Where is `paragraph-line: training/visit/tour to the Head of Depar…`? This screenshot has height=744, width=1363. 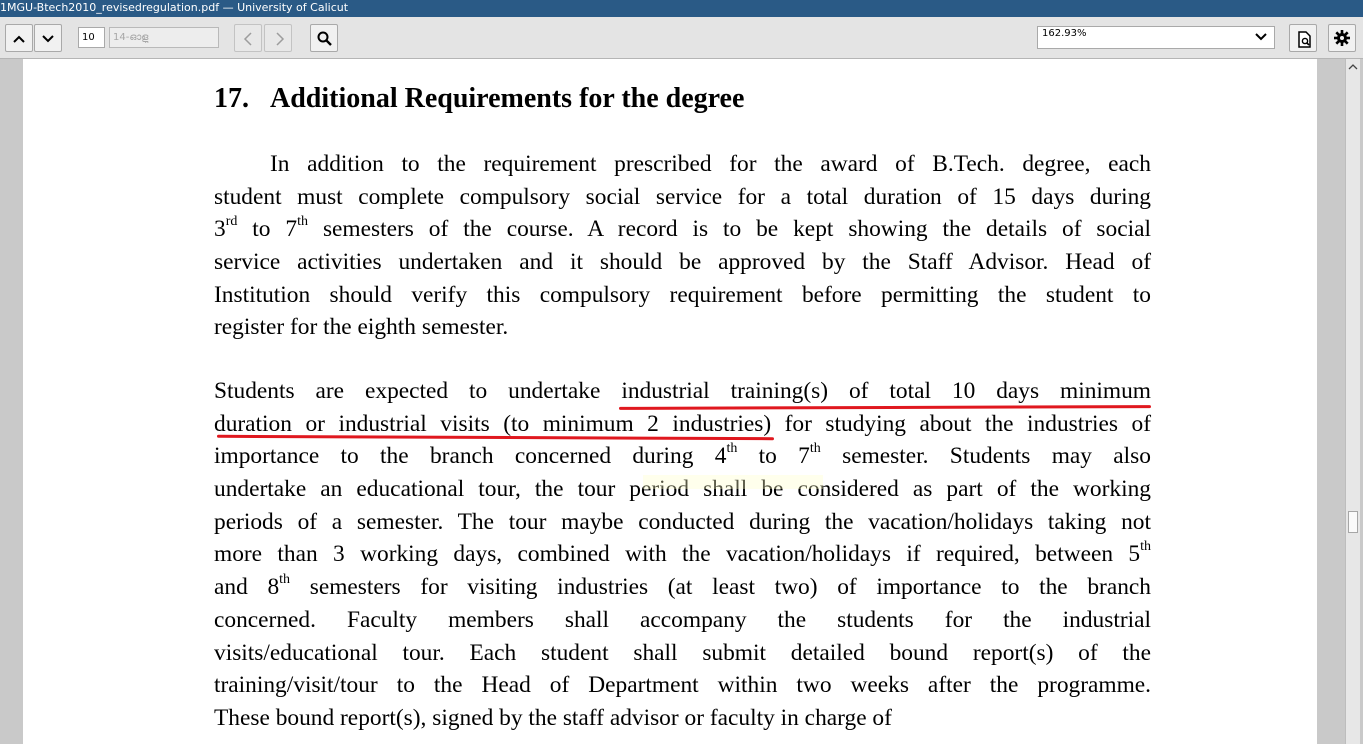
paragraph-line: training/visit/tour to the Head of Depar… is located at coordinates (682, 685).